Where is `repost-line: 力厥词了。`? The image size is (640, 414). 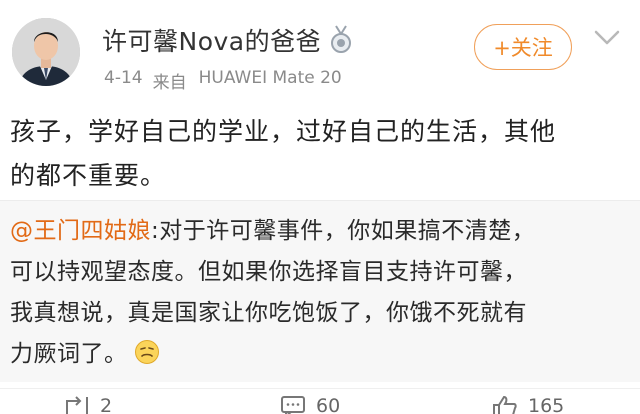
repost-line: 力厥词了。 is located at coordinates (69, 354).